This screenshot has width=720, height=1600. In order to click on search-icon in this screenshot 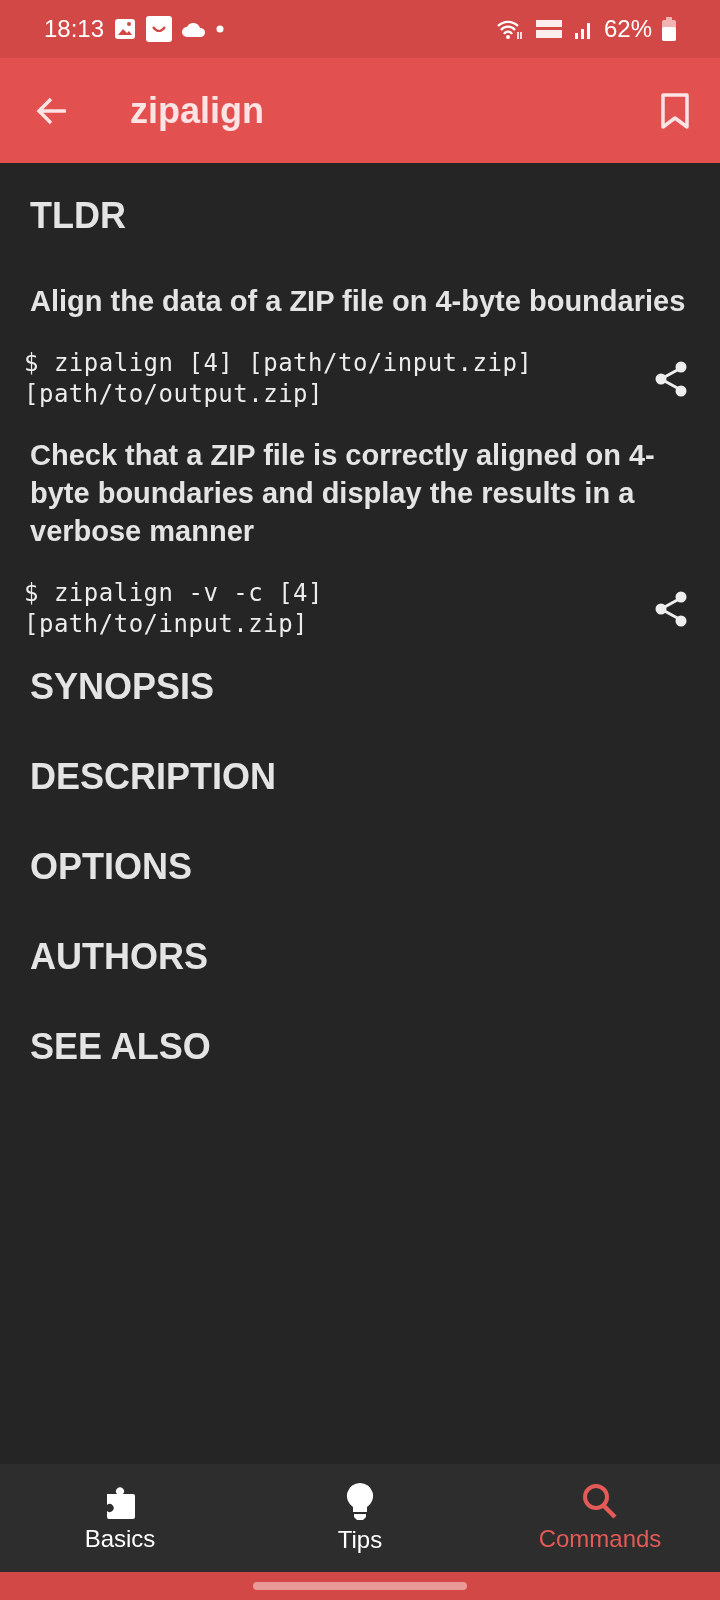, I will do `click(600, 1502)`.